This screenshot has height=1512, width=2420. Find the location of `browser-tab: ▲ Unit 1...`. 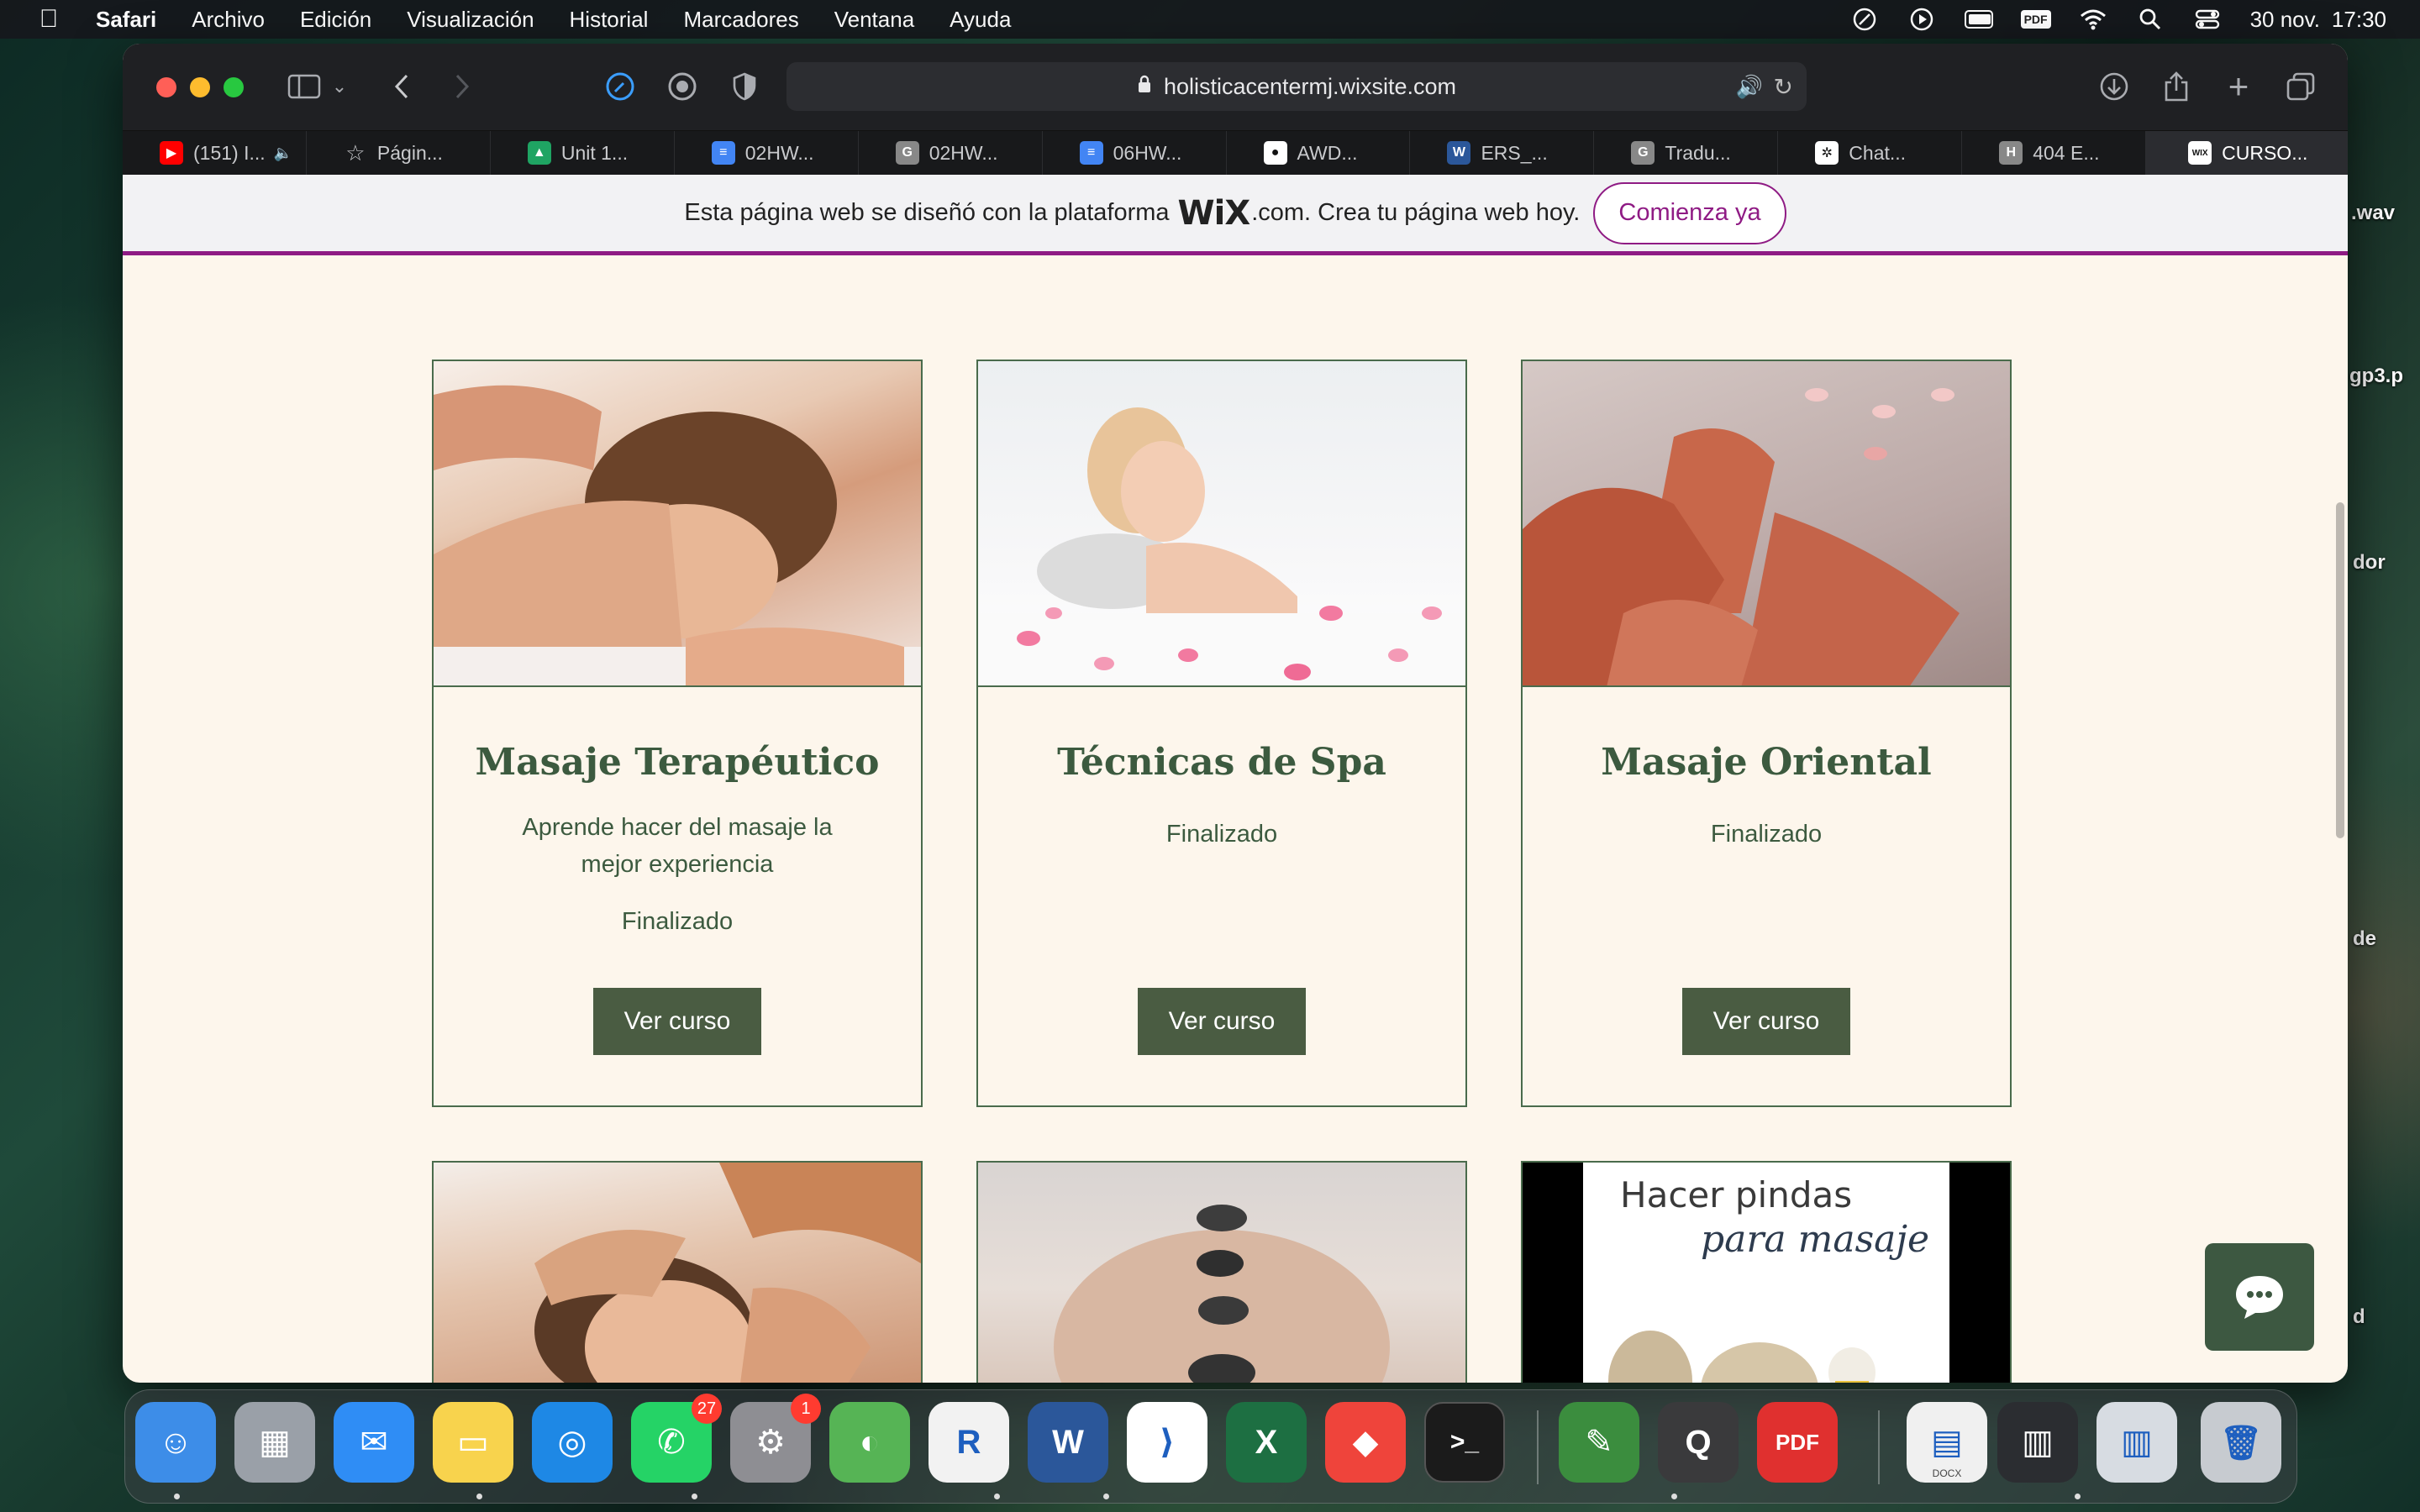

browser-tab: ▲ Unit 1... is located at coordinates (583, 153).